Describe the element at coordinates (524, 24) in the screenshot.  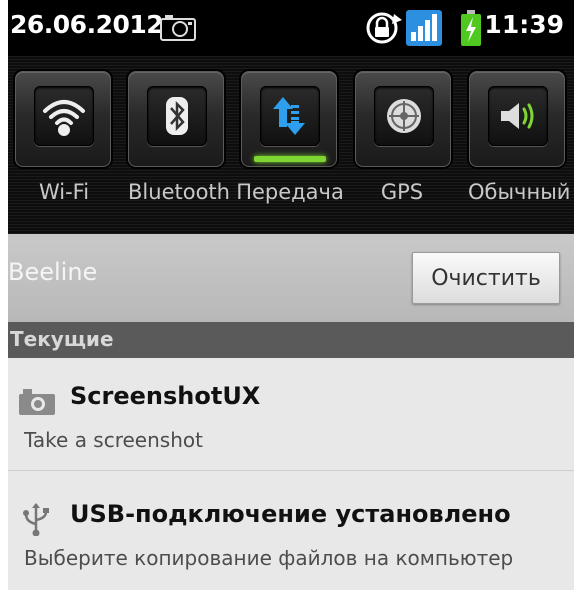
I see `status-time: 11:39` at that location.